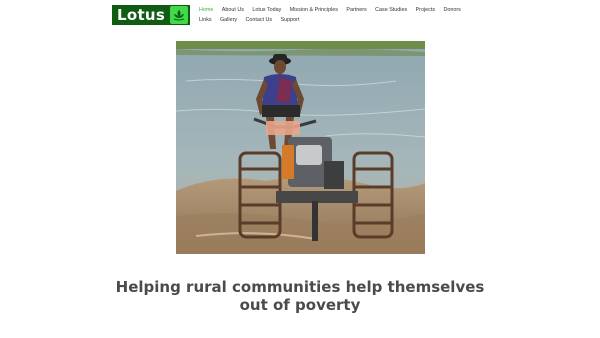 The width and height of the screenshot is (600, 338). What do you see at coordinates (314, 10) in the screenshot?
I see `nav-mission-principles: Mission & Principles` at bounding box center [314, 10].